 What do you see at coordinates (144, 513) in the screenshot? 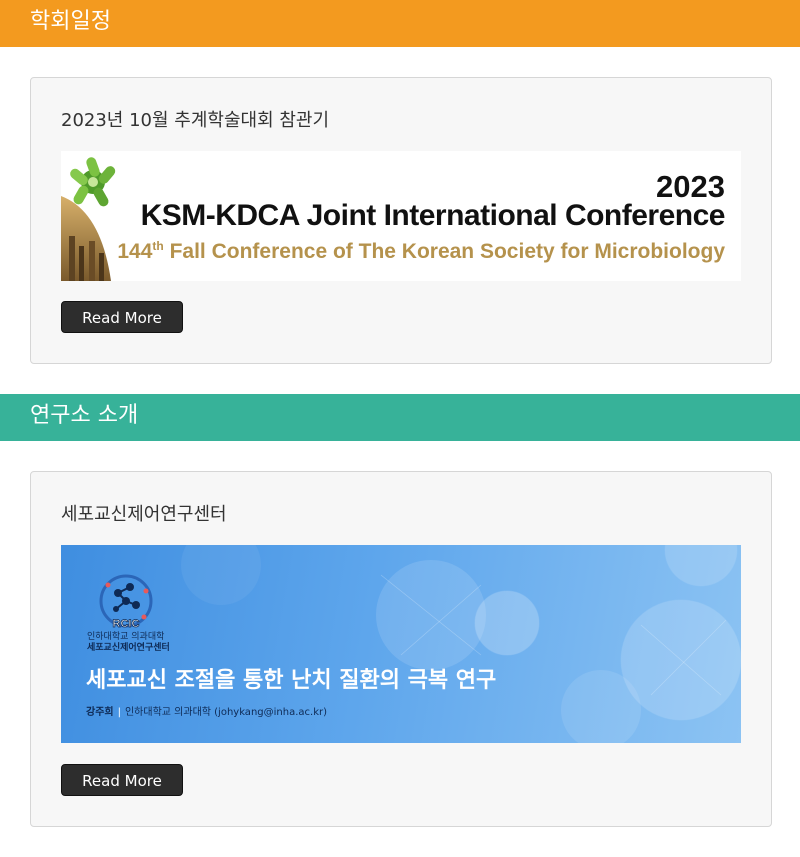
I see `card-title: 세포교신제어연구센터` at bounding box center [144, 513].